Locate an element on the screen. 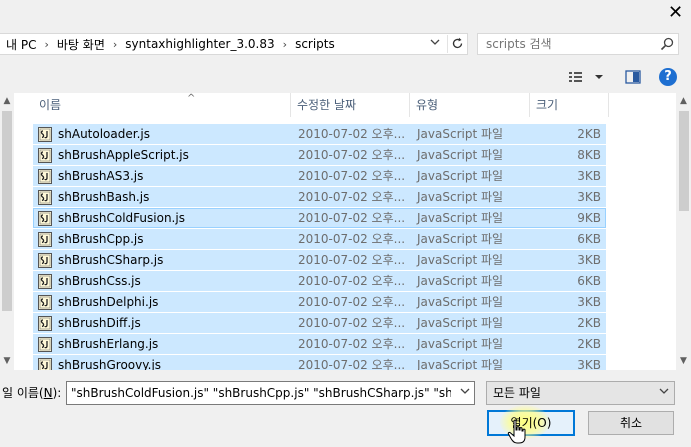 The height and width of the screenshot is (447, 691). breadcrumb-item-syntaxhighlighter: syntaxhighlighter_3.0.83 is located at coordinates (199, 44).